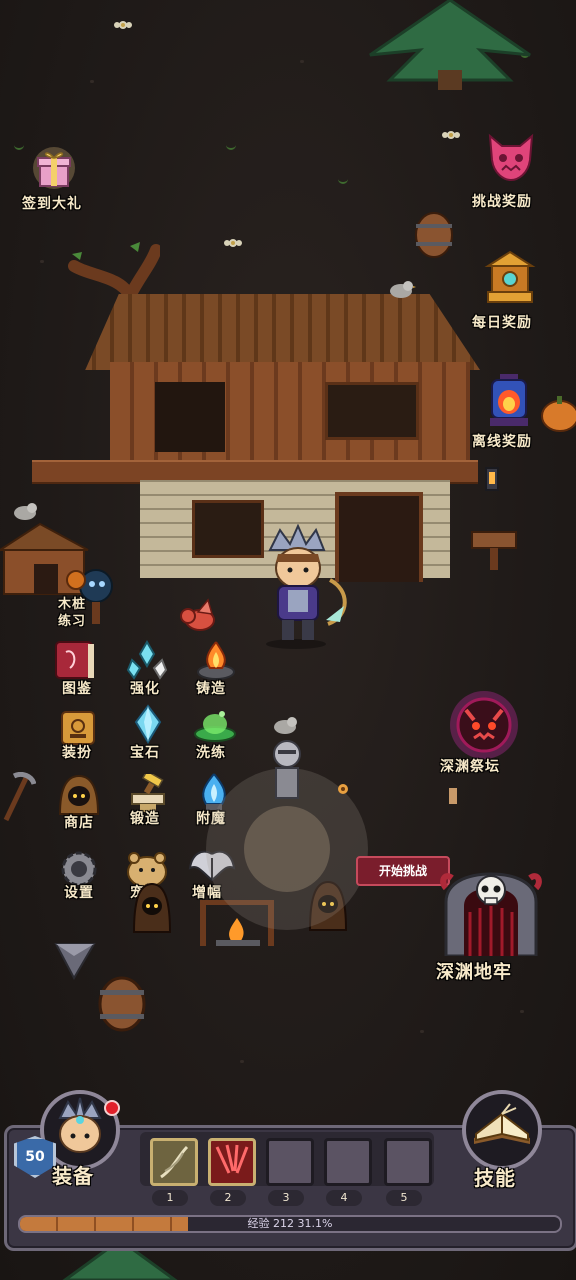 This screenshot has width=576, height=1280. What do you see at coordinates (372, 411) in the screenshot?
I see `cabin-window` at bounding box center [372, 411].